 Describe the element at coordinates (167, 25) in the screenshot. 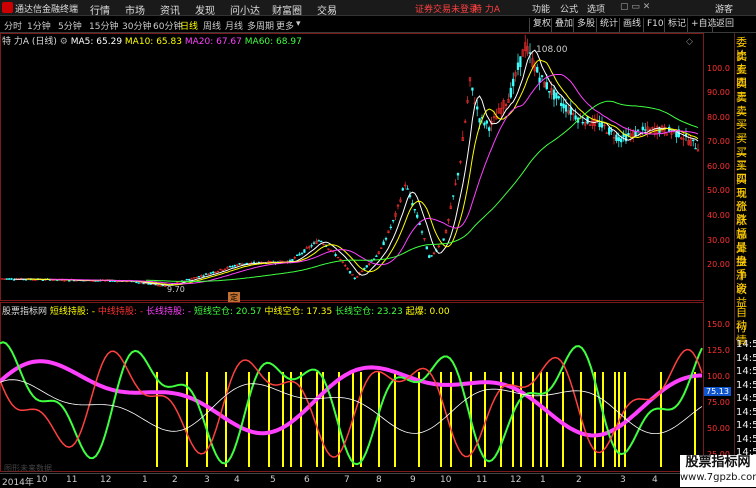

I see `period-60min: 60分钟` at that location.